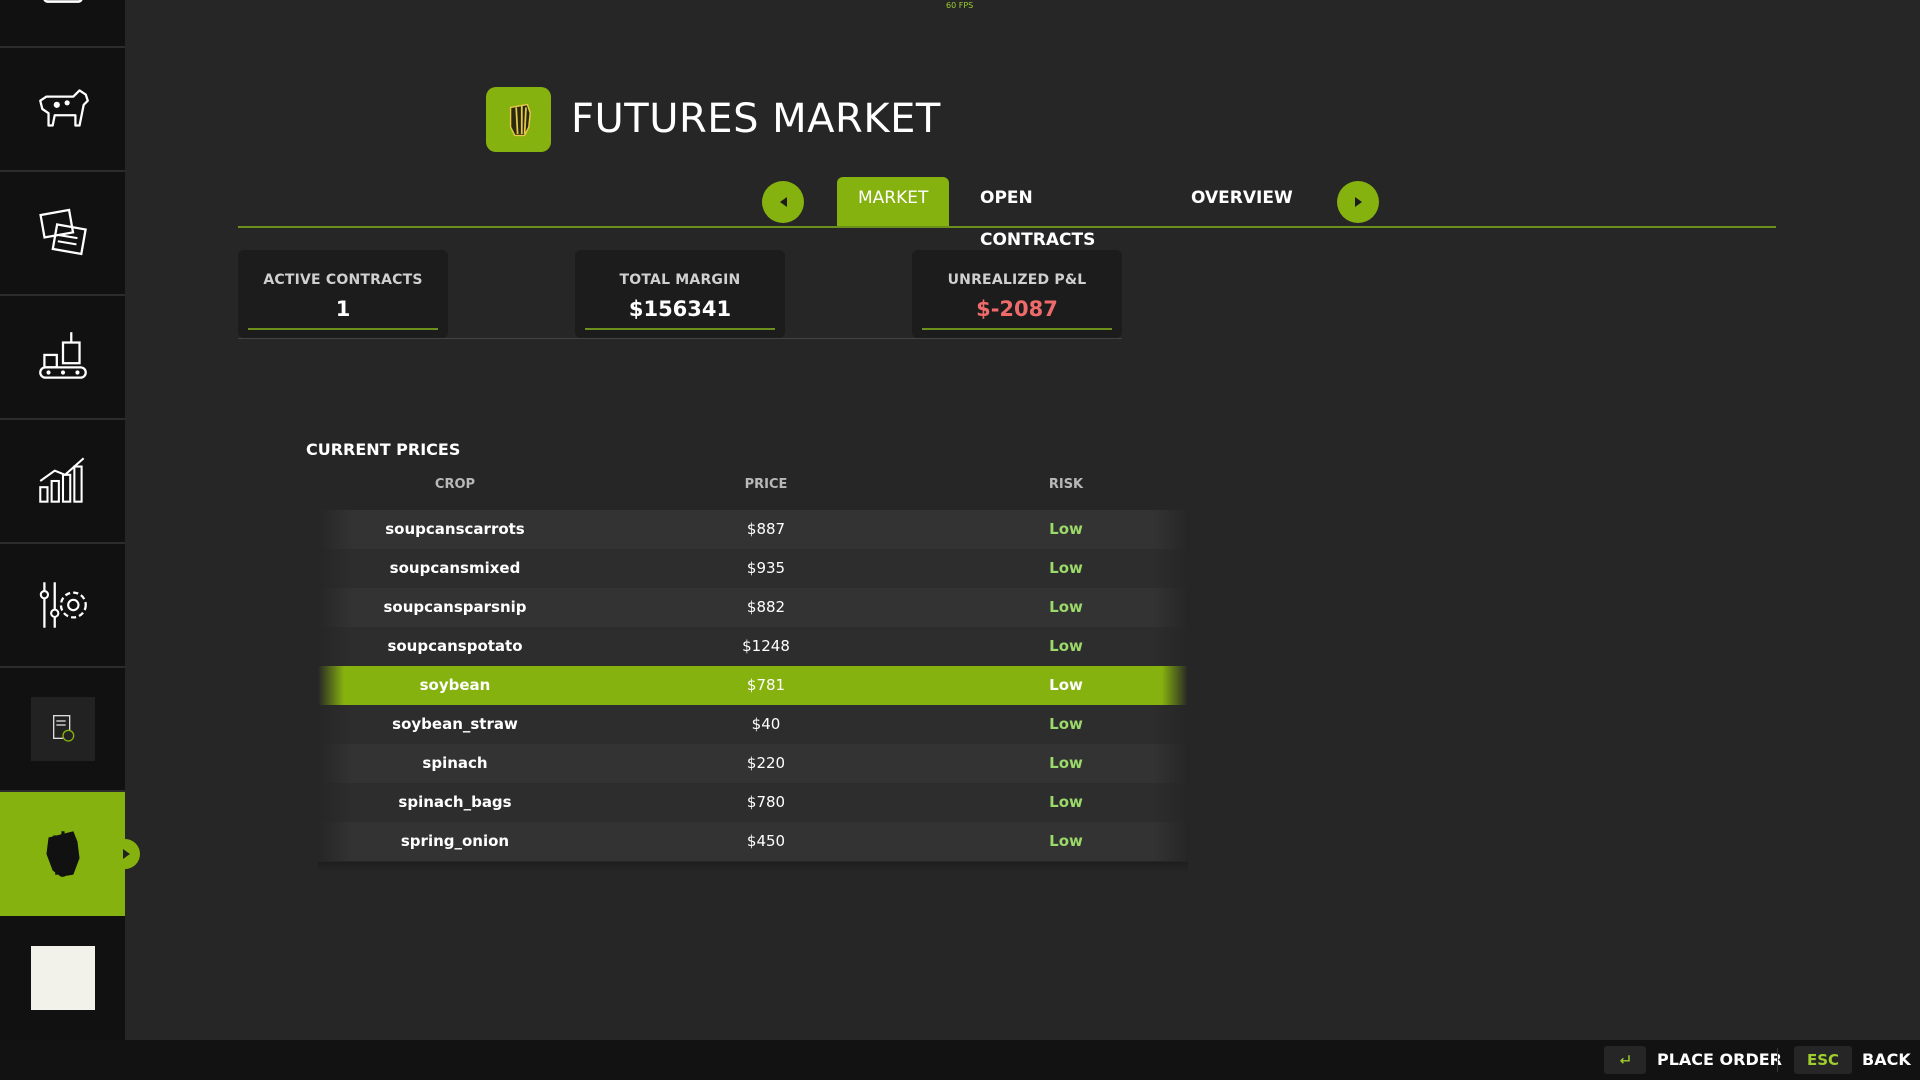 This screenshot has height=1080, width=1920. I want to click on sidebar-item-animals, so click(62, 110).